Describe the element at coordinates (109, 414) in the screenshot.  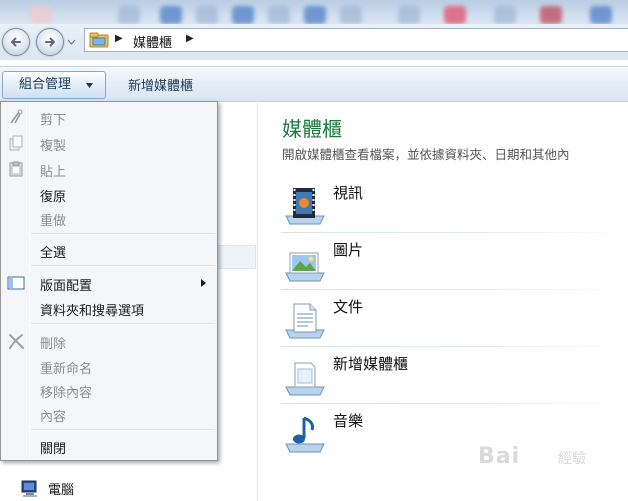
I see `menu-item-properties: 內容` at that location.